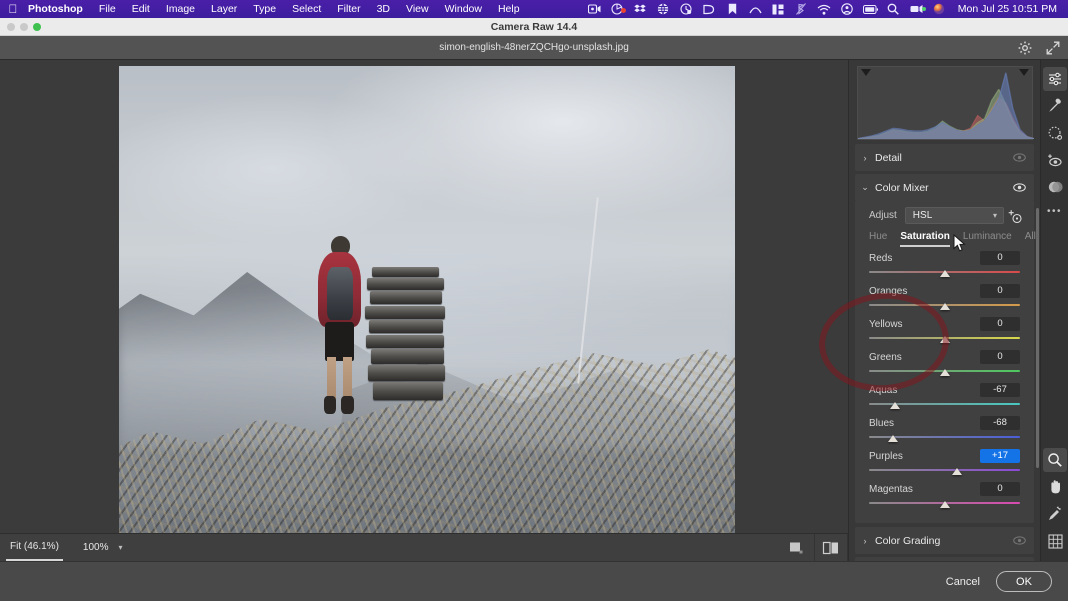  What do you see at coordinates (264, 9) in the screenshot?
I see `menu-item-type: Type` at bounding box center [264, 9].